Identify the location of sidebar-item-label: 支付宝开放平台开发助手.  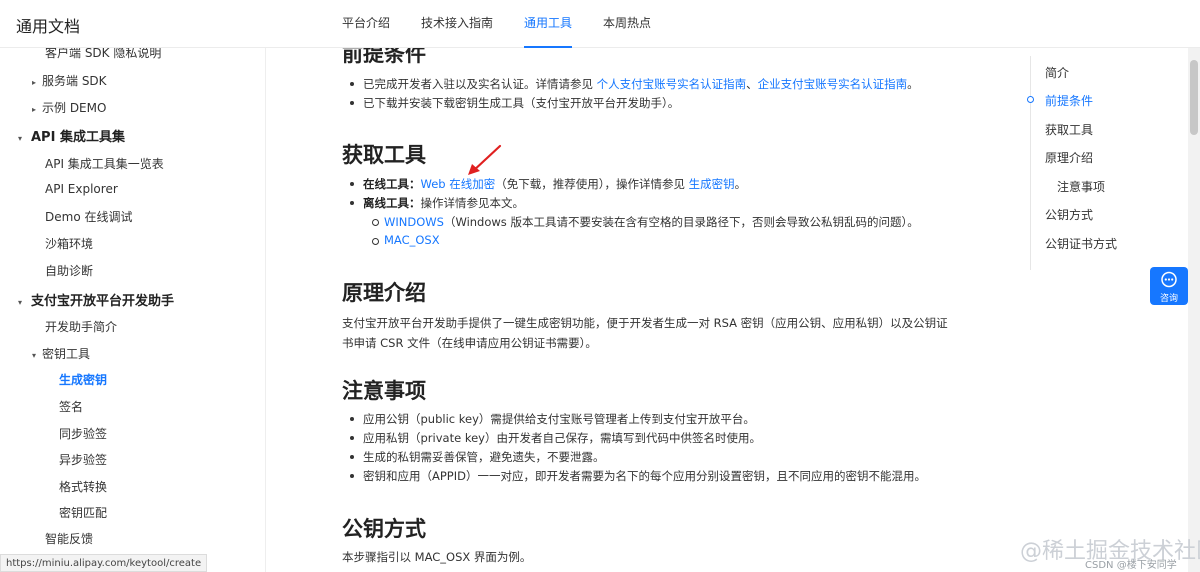
(103, 301).